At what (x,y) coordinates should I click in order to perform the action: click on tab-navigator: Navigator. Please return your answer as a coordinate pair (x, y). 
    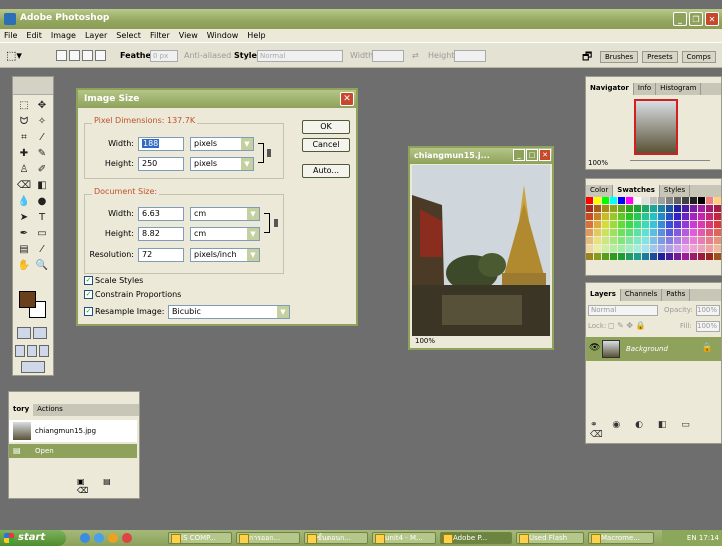
    Looking at the image, I should click on (610, 89).